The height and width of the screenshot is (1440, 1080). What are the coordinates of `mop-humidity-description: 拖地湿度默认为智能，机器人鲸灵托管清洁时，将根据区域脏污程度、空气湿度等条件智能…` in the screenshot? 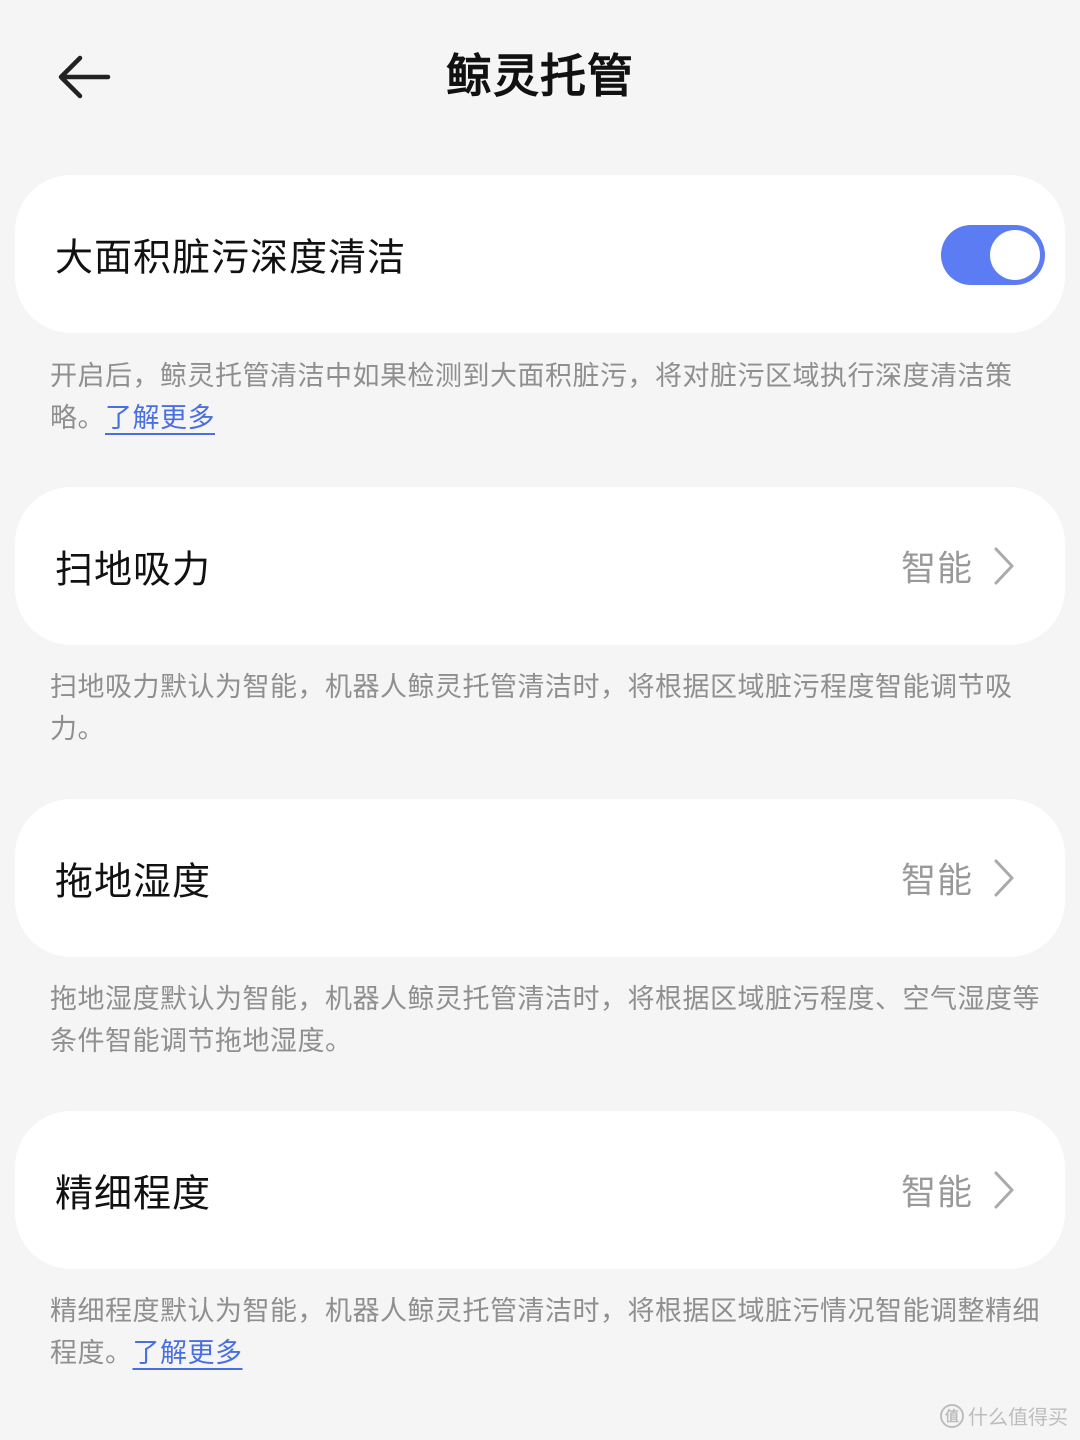 It's located at (545, 1021).